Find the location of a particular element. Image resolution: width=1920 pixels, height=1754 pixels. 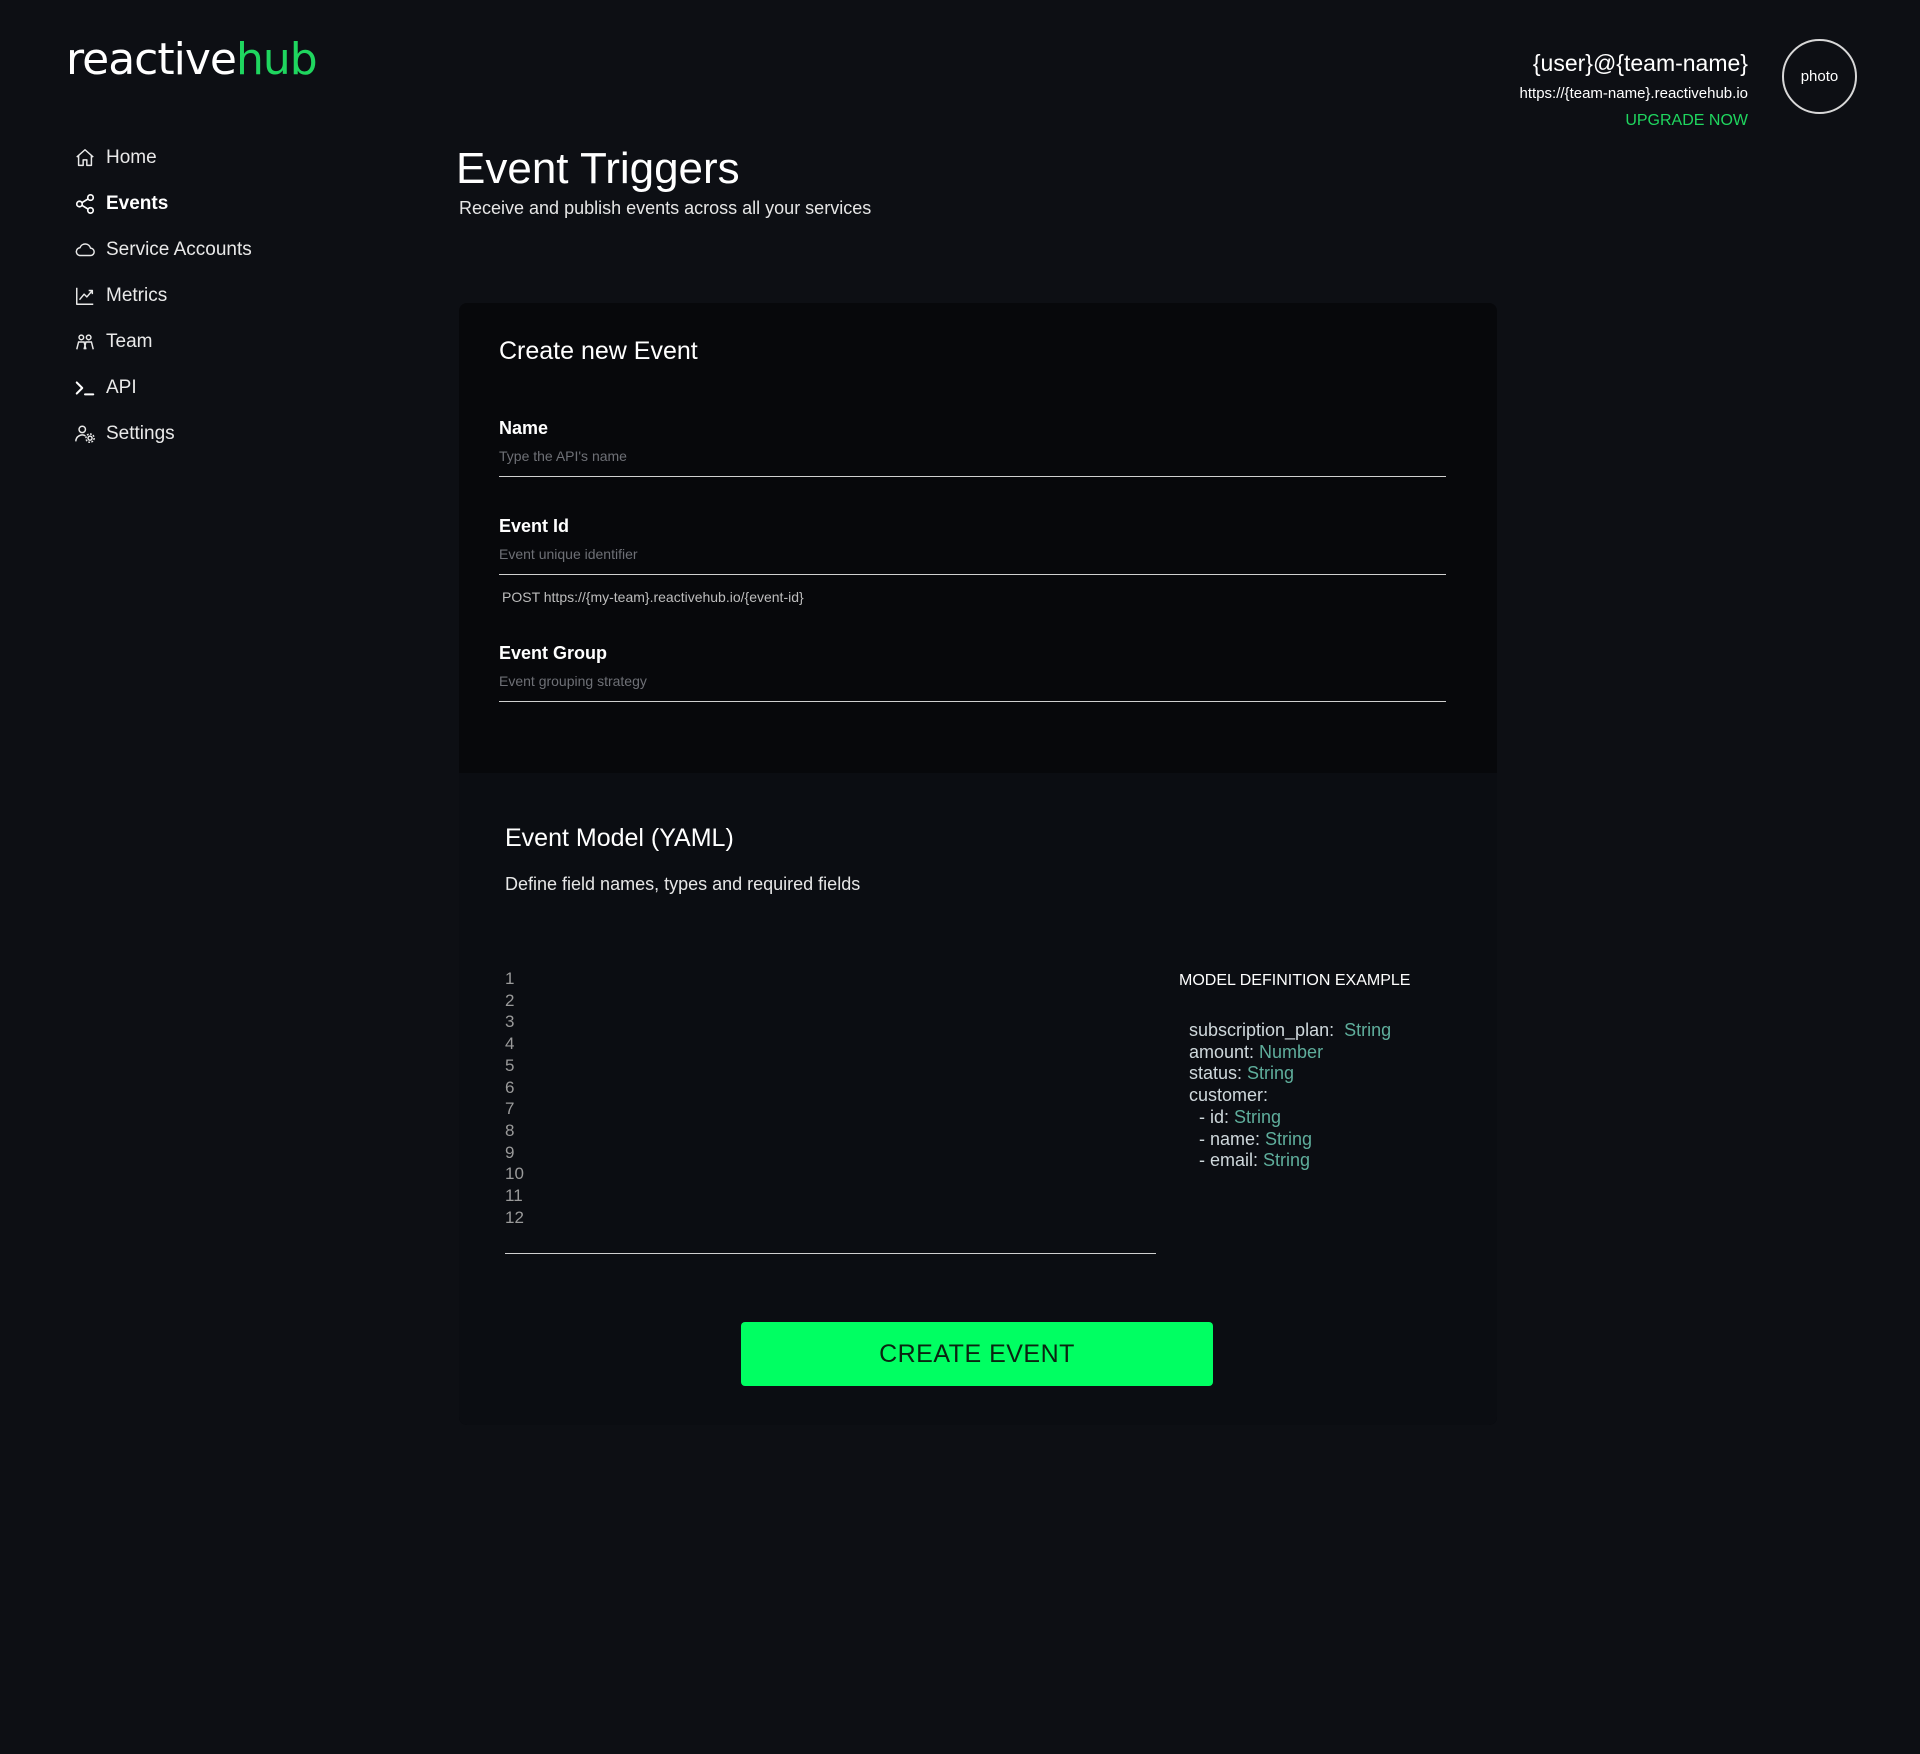

line-number: 4 is located at coordinates (510, 1044).